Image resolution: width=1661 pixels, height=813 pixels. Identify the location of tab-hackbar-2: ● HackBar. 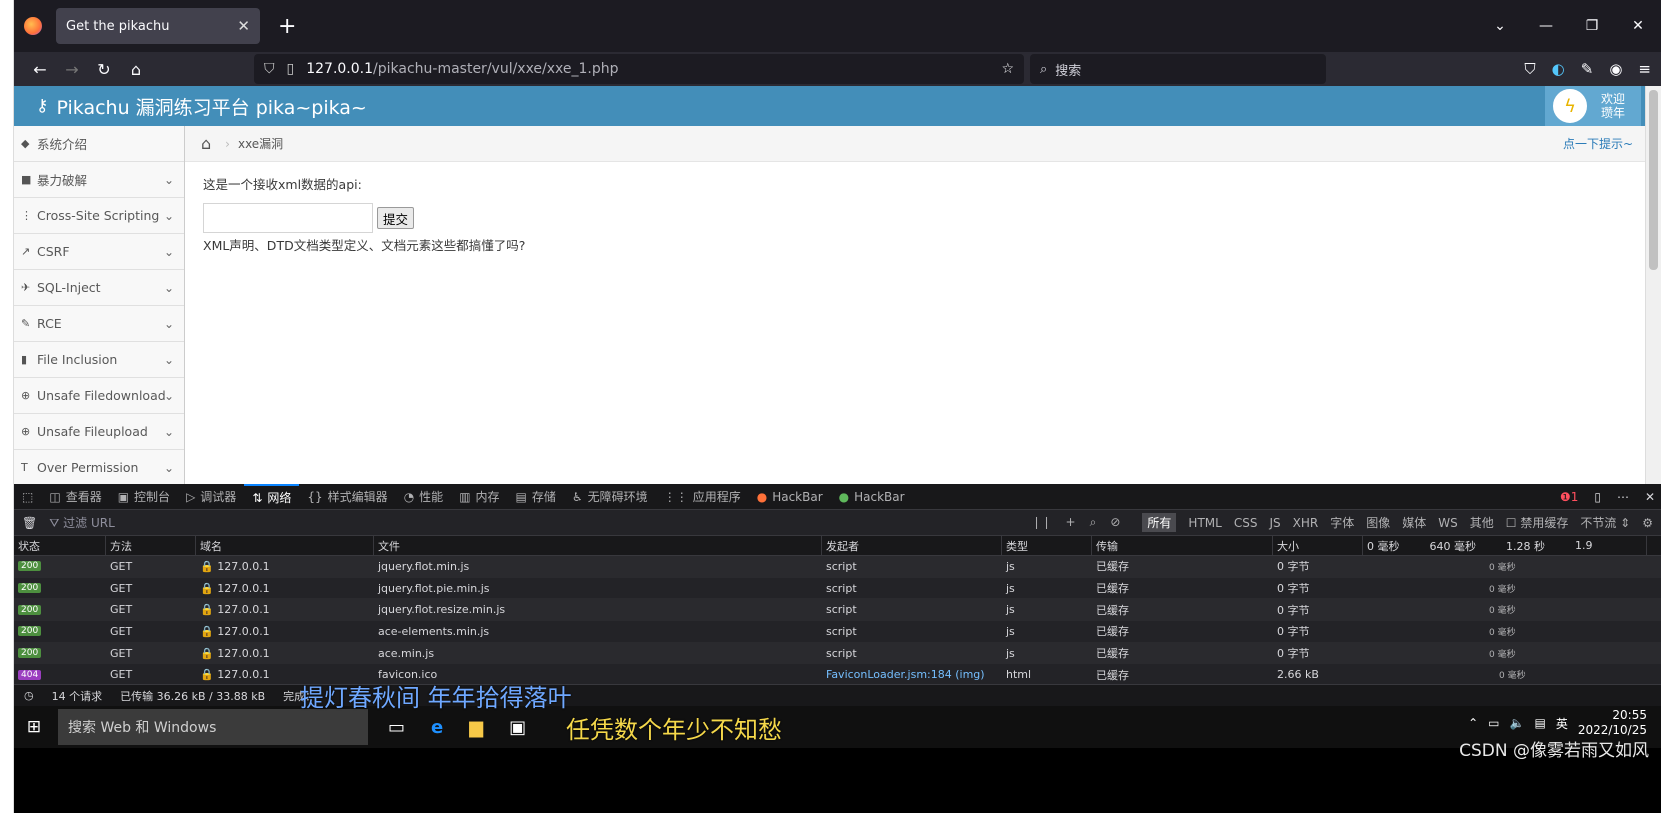
(872, 497).